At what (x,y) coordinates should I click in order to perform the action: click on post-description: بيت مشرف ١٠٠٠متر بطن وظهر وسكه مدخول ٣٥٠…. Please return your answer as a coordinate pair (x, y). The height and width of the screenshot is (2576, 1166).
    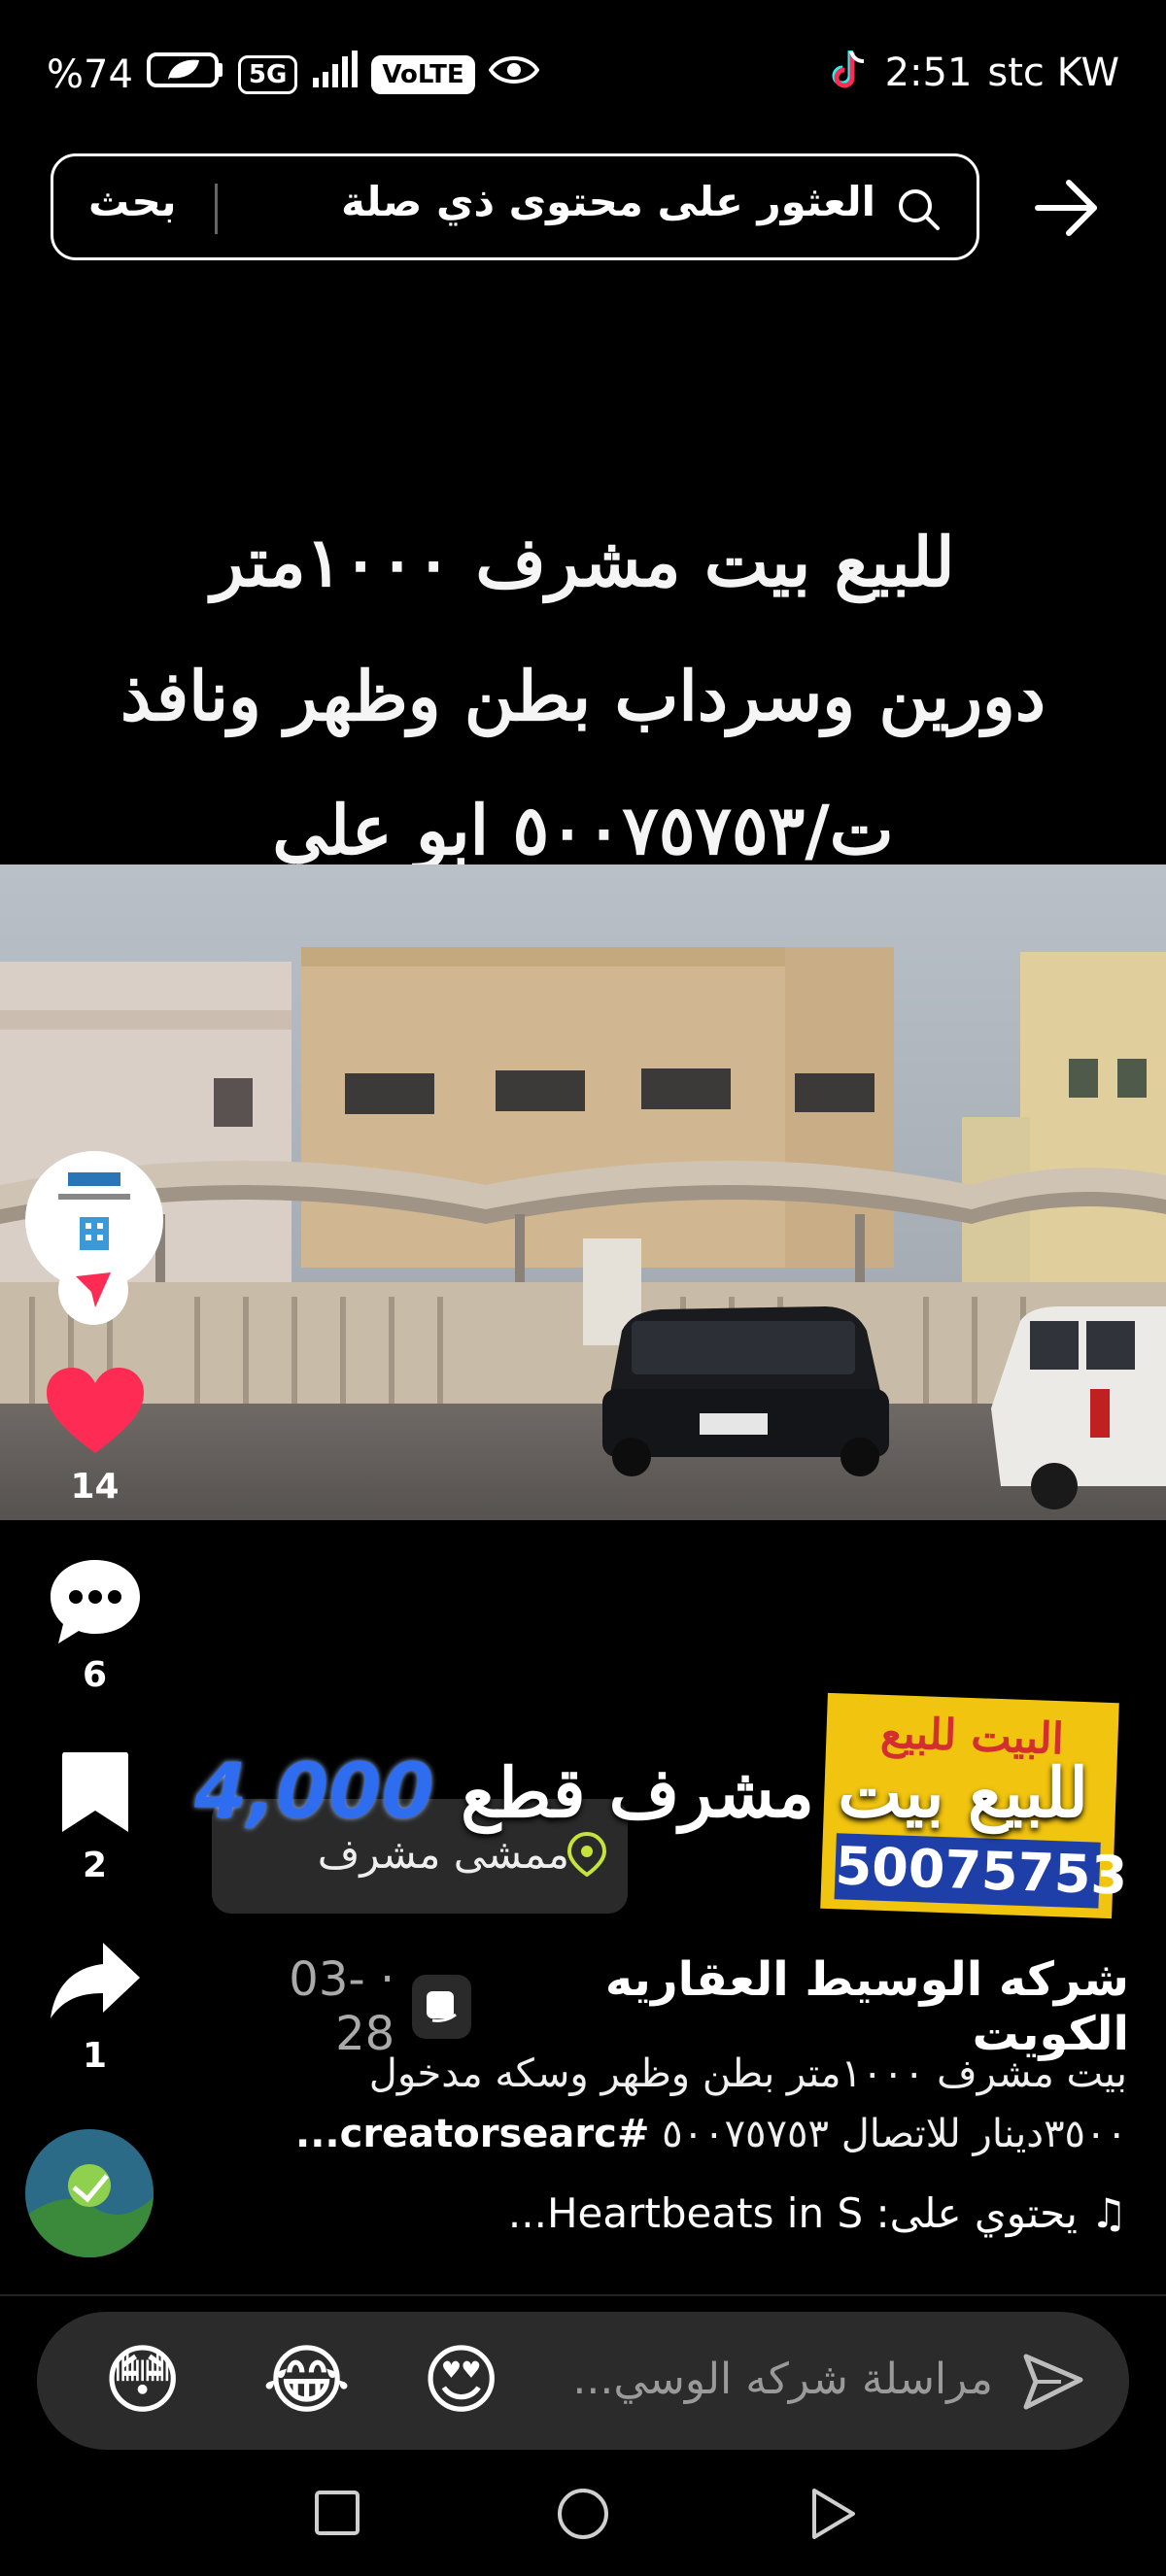
    Looking at the image, I should click on (660, 2104).